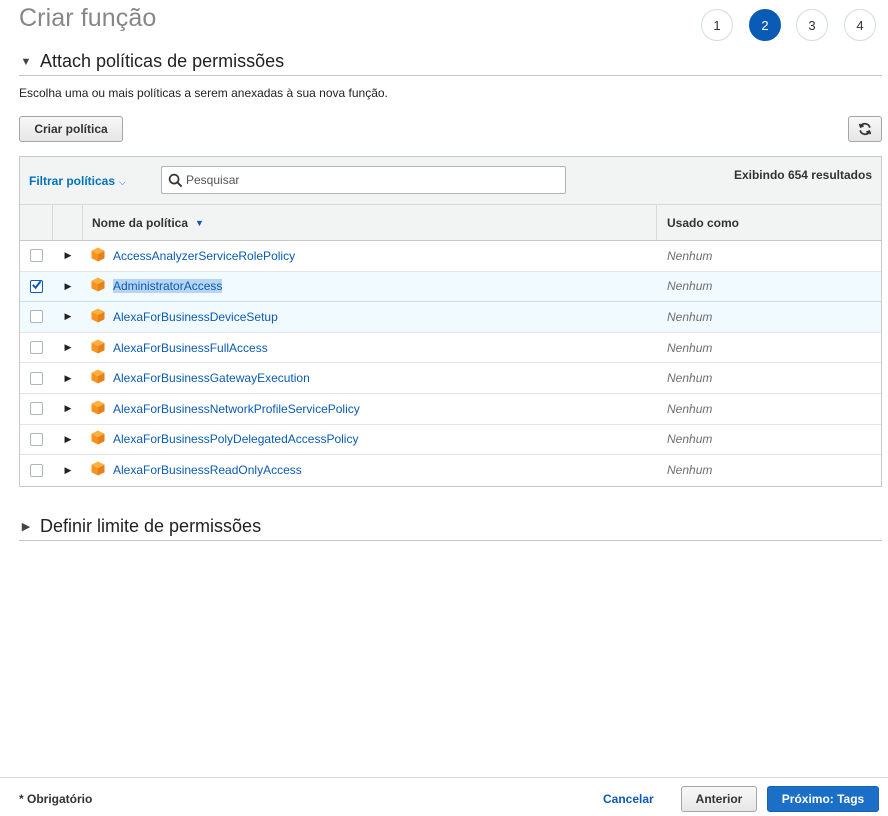 The height and width of the screenshot is (816, 888). I want to click on table-row: ▶ AlexaForBusinessDeviceSetup Nenhum, so click(450, 317).